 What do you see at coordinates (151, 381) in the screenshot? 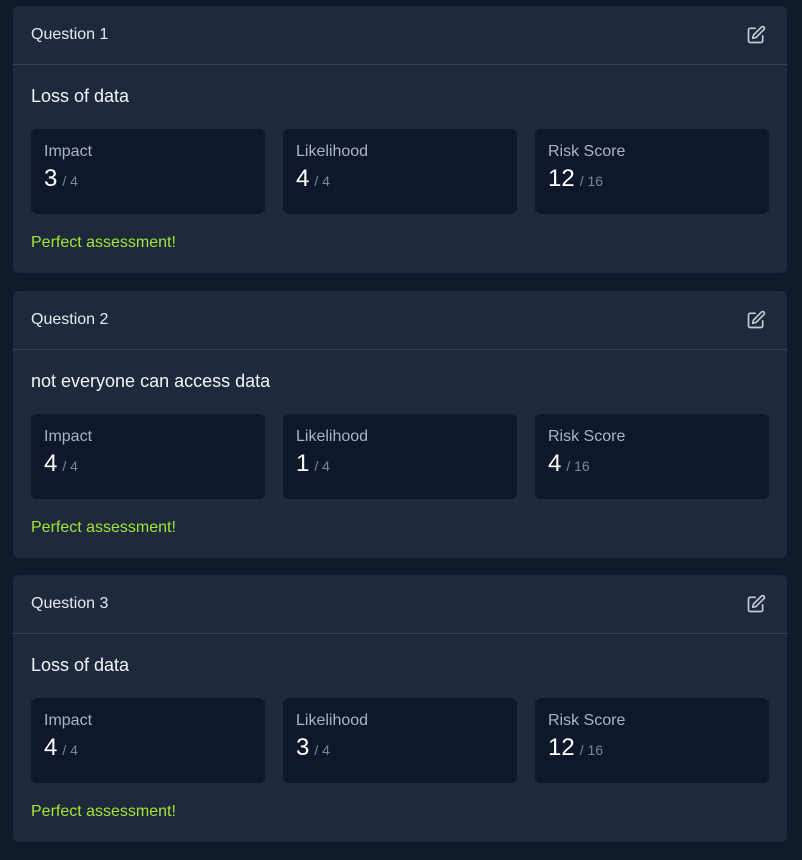
I see `question-text: not everyone can access data` at bounding box center [151, 381].